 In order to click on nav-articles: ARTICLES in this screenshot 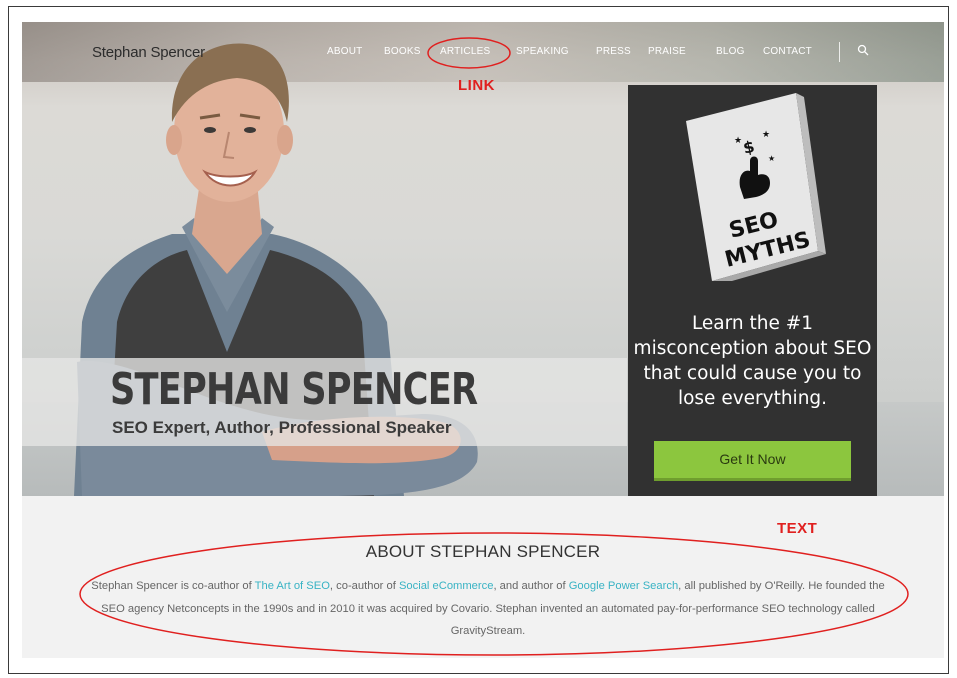, I will do `click(465, 51)`.